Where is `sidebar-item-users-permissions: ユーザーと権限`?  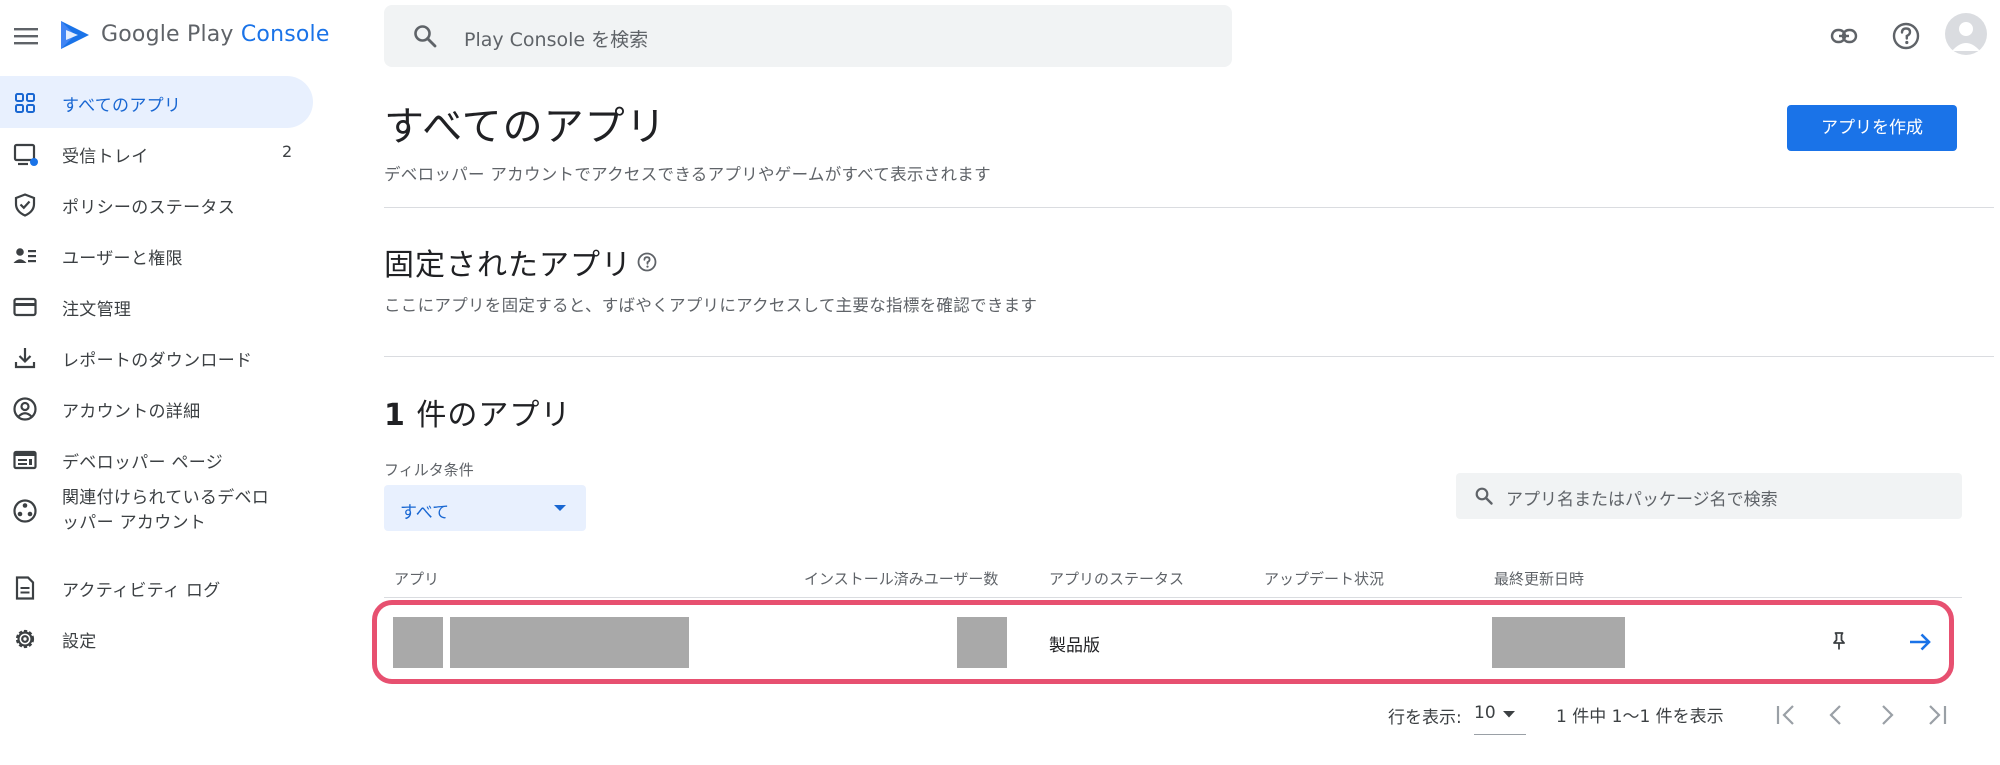 sidebar-item-users-permissions: ユーザーと権限 is located at coordinates (156, 255).